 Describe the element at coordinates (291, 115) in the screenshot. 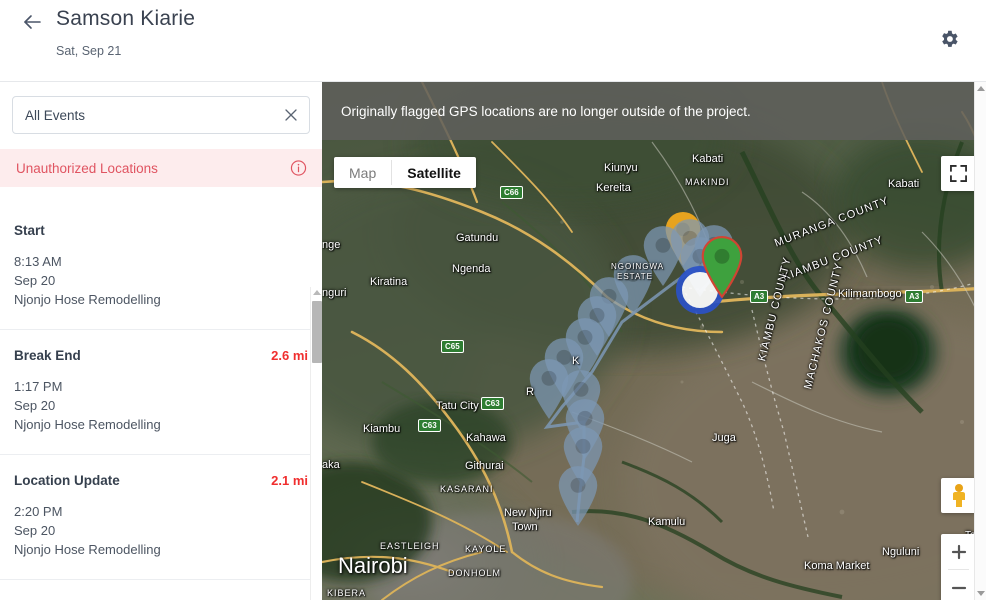

I see `close-icon` at that location.